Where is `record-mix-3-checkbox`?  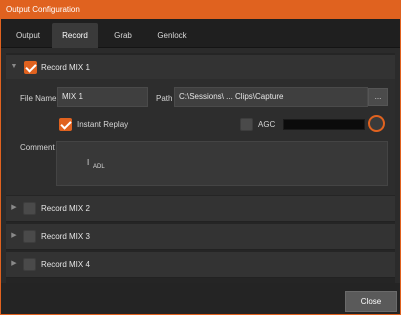 record-mix-3-checkbox is located at coordinates (29, 236).